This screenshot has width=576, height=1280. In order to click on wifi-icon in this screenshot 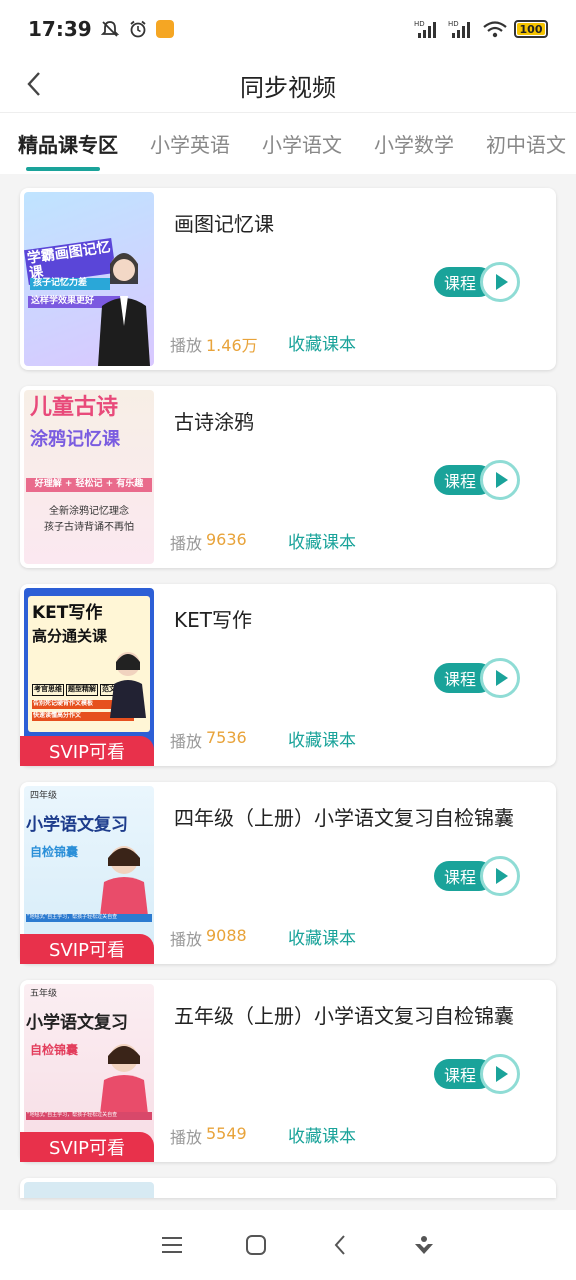, I will do `click(495, 29)`.